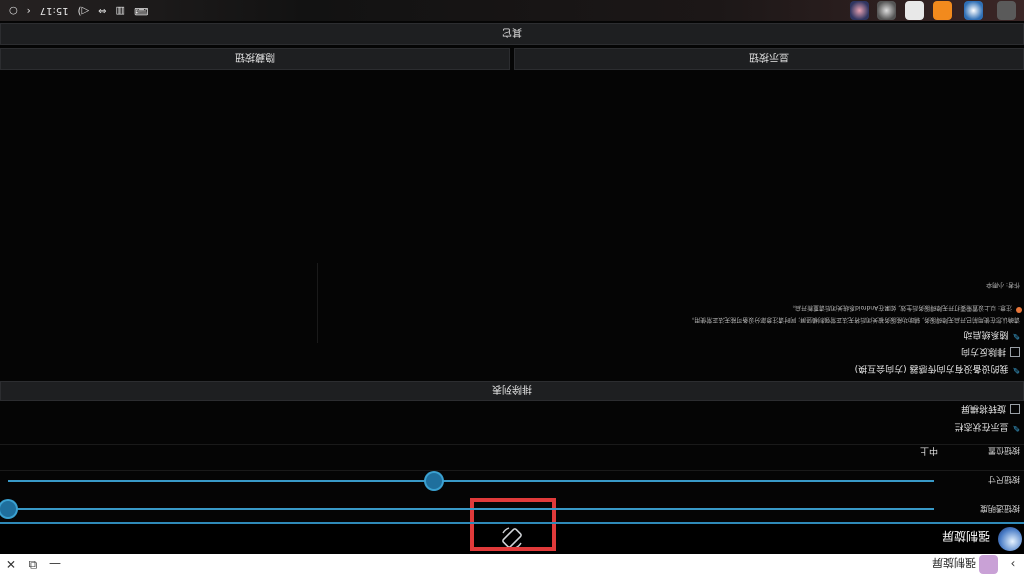 This screenshot has width=1024, height=575. I want to click on exclude-direction-row: 排除反方向, so click(990, 352).